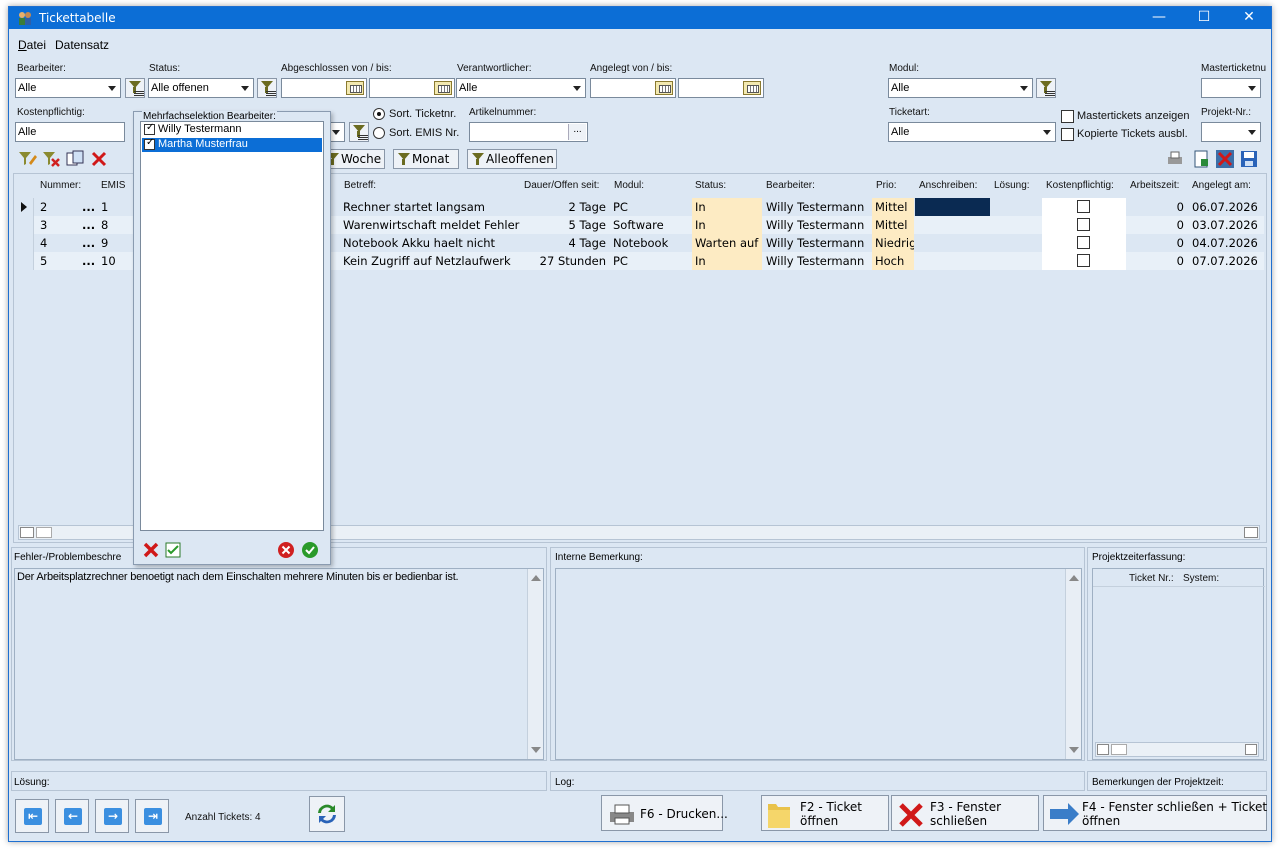 This screenshot has width=1280, height=850. What do you see at coordinates (629, 185) in the screenshot?
I see `col-modul: Modul:` at bounding box center [629, 185].